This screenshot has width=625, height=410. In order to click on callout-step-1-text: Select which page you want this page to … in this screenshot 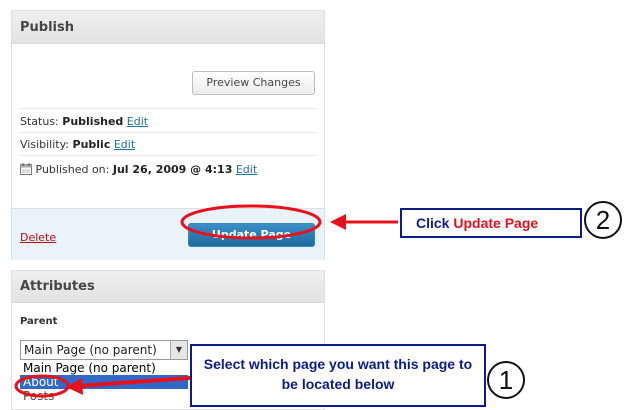, I will do `click(338, 374)`.